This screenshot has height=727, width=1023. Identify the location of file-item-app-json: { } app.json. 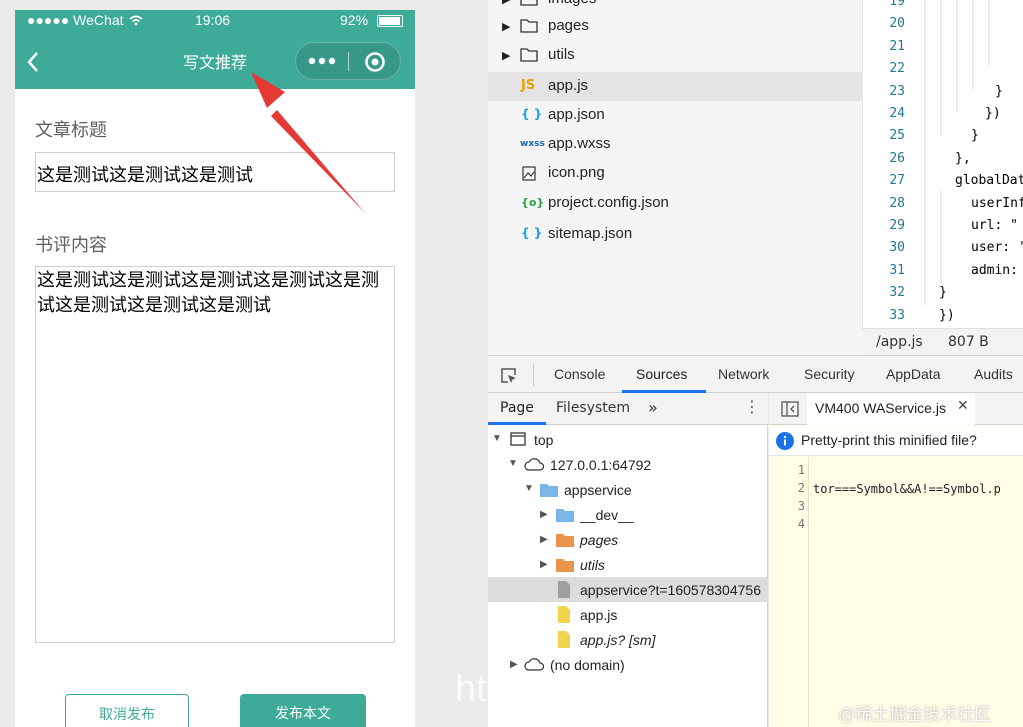
(675, 115).